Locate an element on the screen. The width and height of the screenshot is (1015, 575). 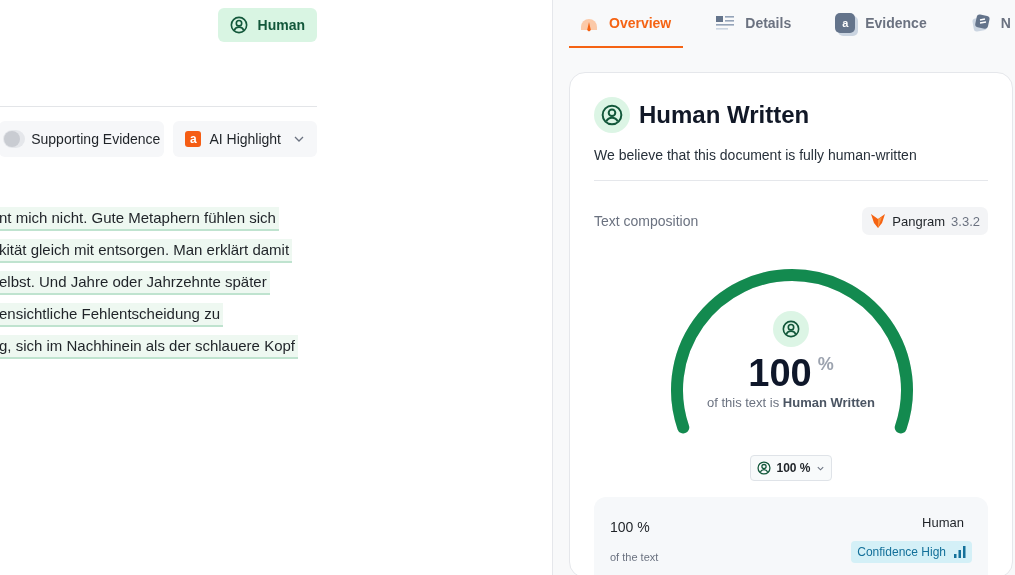
ai-icon: a is located at coordinates (193, 139).